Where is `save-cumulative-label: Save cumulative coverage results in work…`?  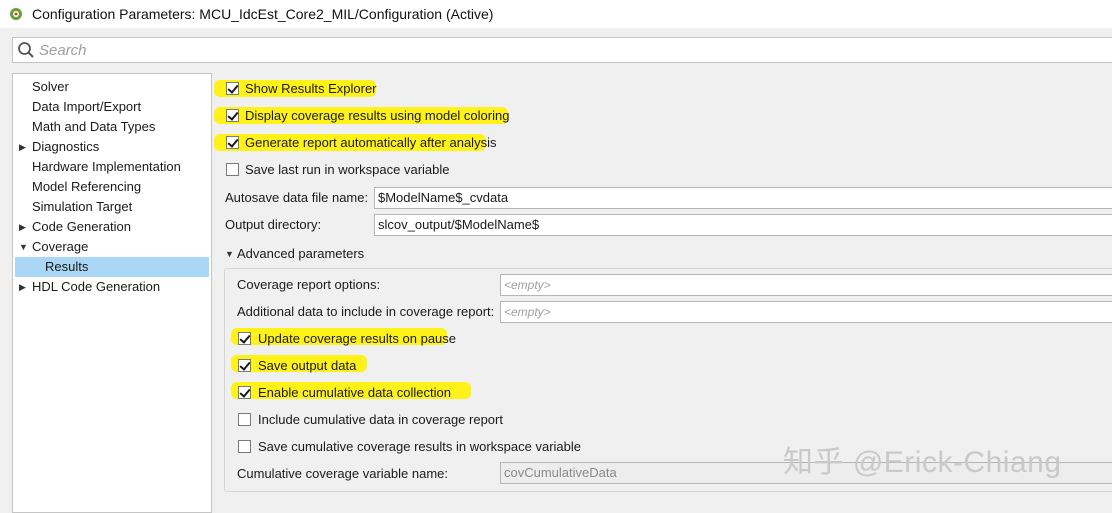 save-cumulative-label: Save cumulative coverage results in work… is located at coordinates (419, 446).